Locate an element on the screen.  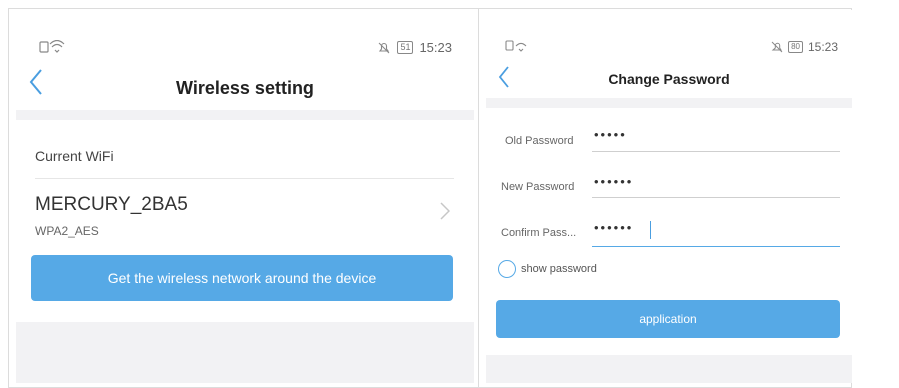
text-cursor is located at coordinates (650, 230).